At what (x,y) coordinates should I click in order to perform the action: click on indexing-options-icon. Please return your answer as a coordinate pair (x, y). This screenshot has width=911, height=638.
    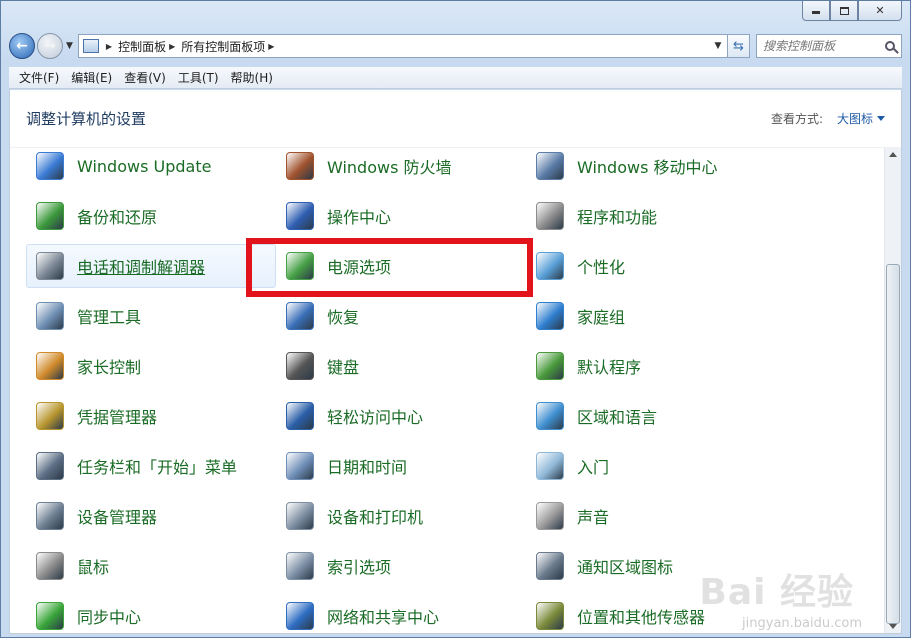
    Looking at the image, I should click on (300, 566).